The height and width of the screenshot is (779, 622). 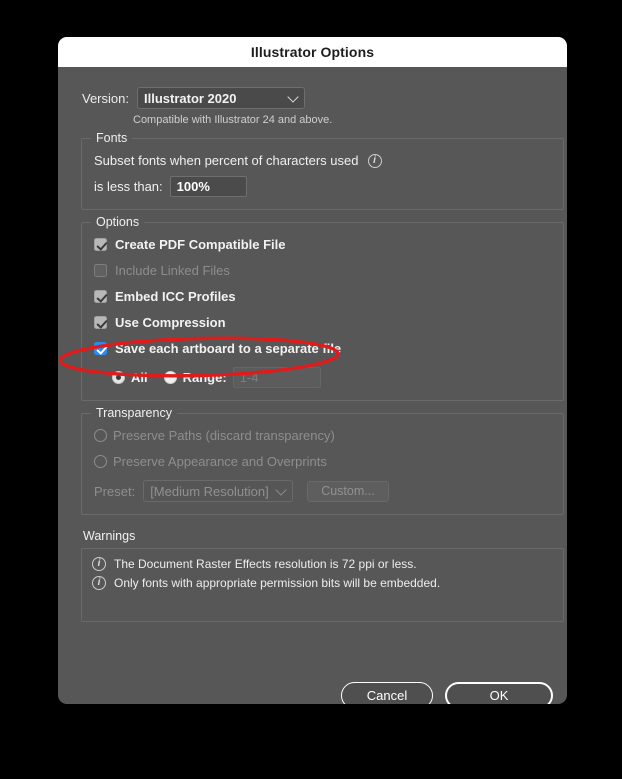 I want to click on transparency-legend: Transparency, so click(x=134, y=413).